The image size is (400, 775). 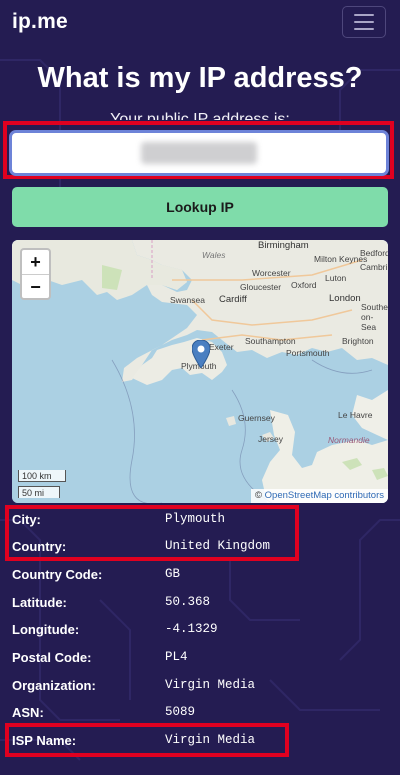 What do you see at coordinates (271, 439) in the screenshot?
I see `map-label-jersey: Jersey` at bounding box center [271, 439].